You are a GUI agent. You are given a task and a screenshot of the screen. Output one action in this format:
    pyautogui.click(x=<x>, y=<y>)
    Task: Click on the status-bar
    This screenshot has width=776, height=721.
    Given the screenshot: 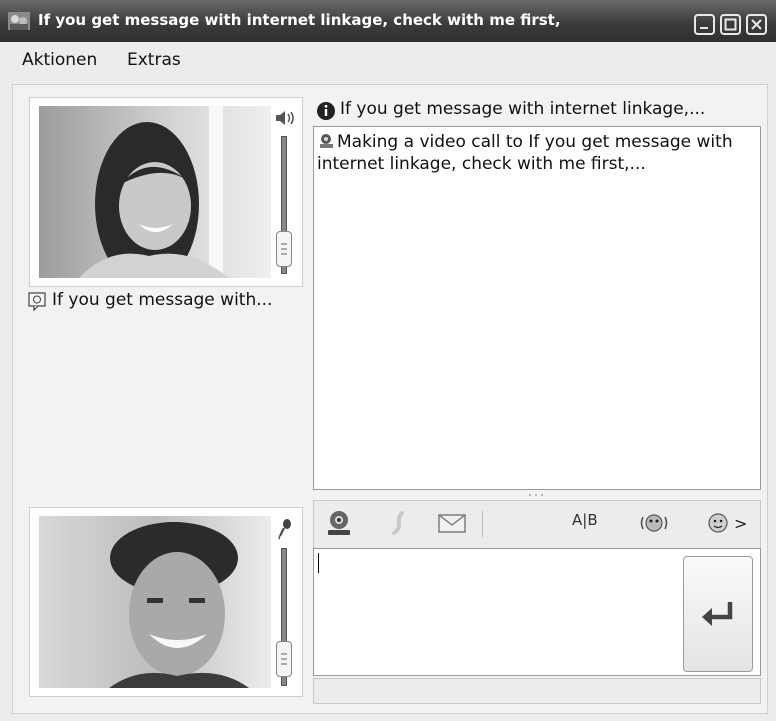 What is the action you would take?
    pyautogui.click(x=537, y=691)
    